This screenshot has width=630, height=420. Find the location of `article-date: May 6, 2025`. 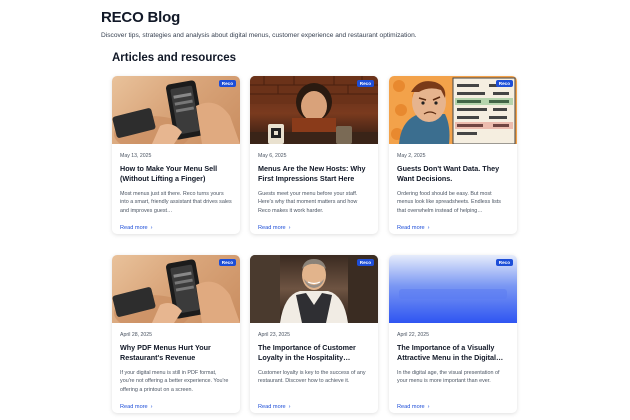

article-date: May 6, 2025 is located at coordinates (272, 156).